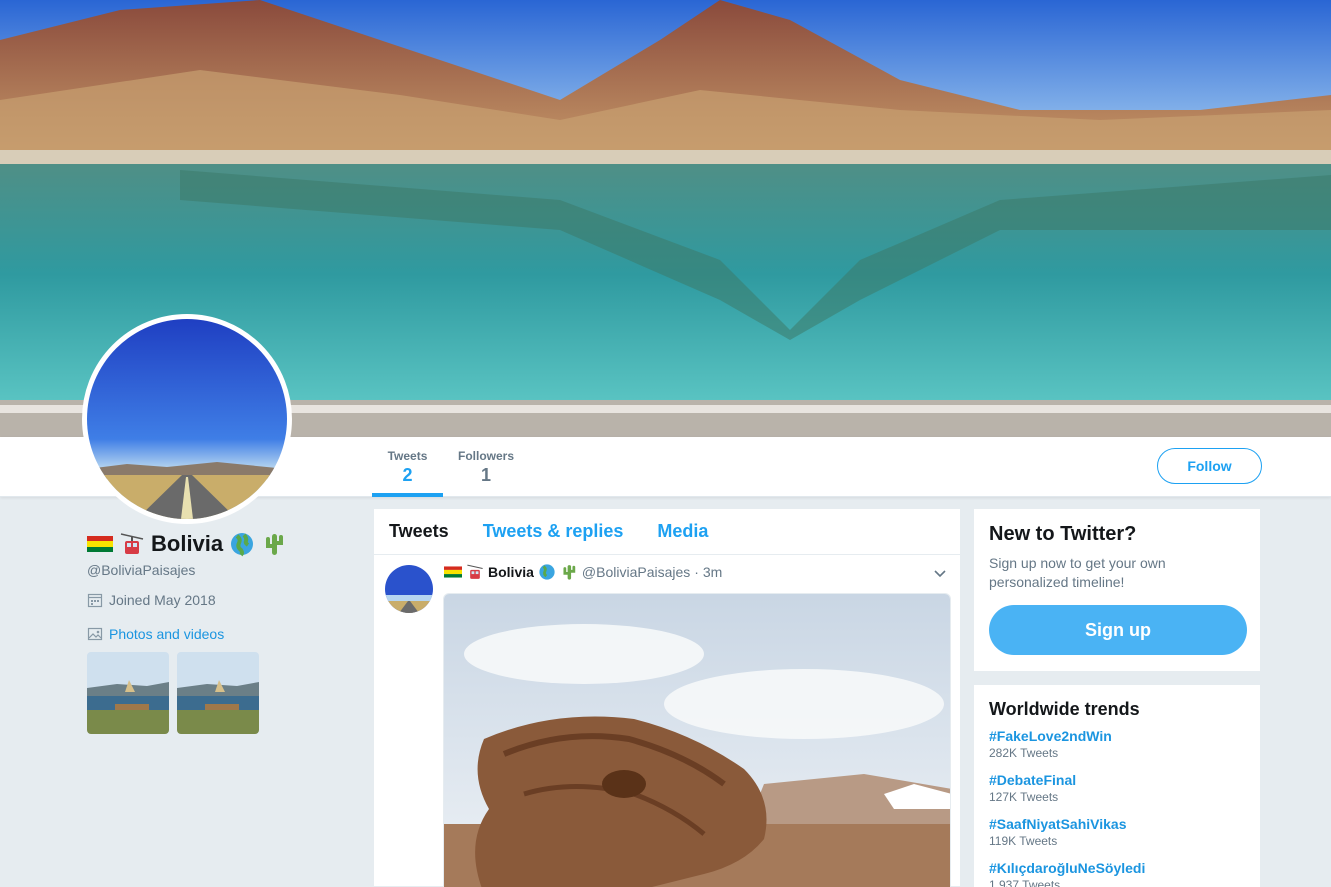 The height and width of the screenshot is (887, 1331). What do you see at coordinates (407, 475) in the screenshot?
I see `tweets-stat-value: 2` at bounding box center [407, 475].